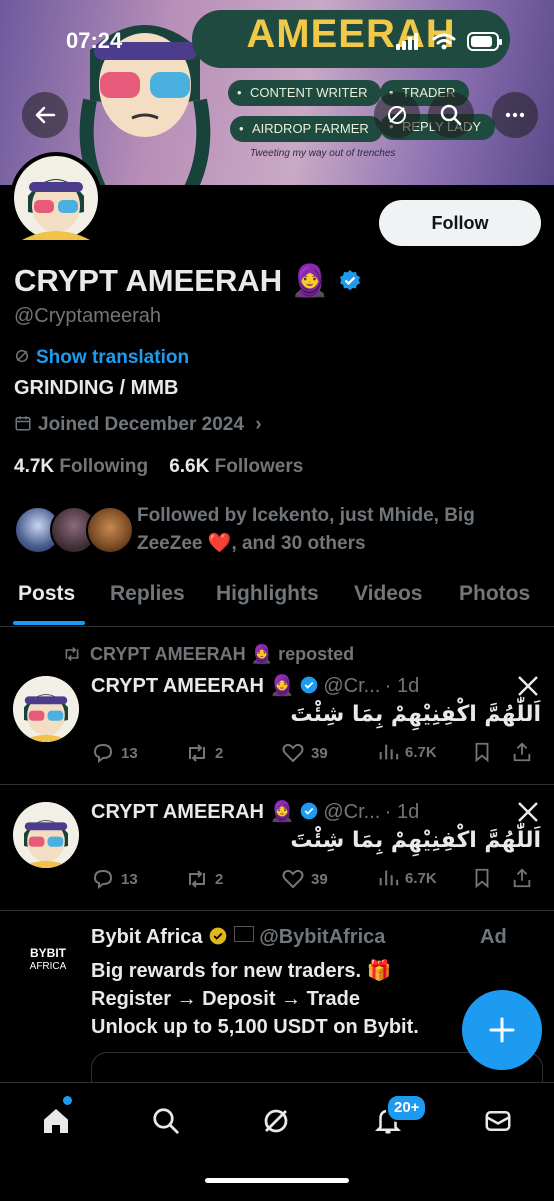 This screenshot has width=554, height=1201. Describe the element at coordinates (444, 39) in the screenshot. I see `wifi-icon` at that location.